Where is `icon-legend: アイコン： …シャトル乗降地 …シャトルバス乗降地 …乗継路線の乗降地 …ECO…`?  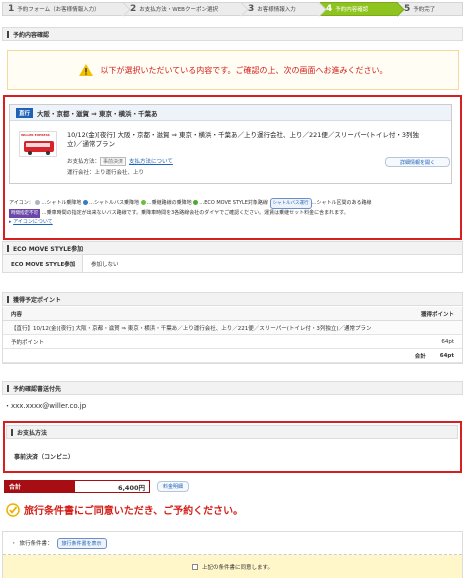
icon-legend: アイコン： …シャトル乗降地 …シャトルバス乗降地 …乗継路線の乗降地 …ECO… is located at coordinates (234, 212).